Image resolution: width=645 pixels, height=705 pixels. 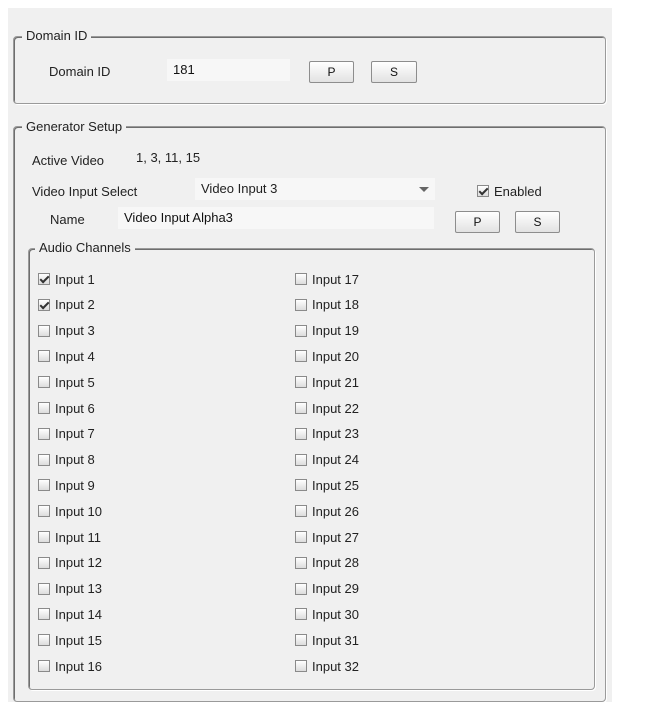 What do you see at coordinates (335, 563) in the screenshot?
I see `audio-input-label: Input 28` at bounding box center [335, 563].